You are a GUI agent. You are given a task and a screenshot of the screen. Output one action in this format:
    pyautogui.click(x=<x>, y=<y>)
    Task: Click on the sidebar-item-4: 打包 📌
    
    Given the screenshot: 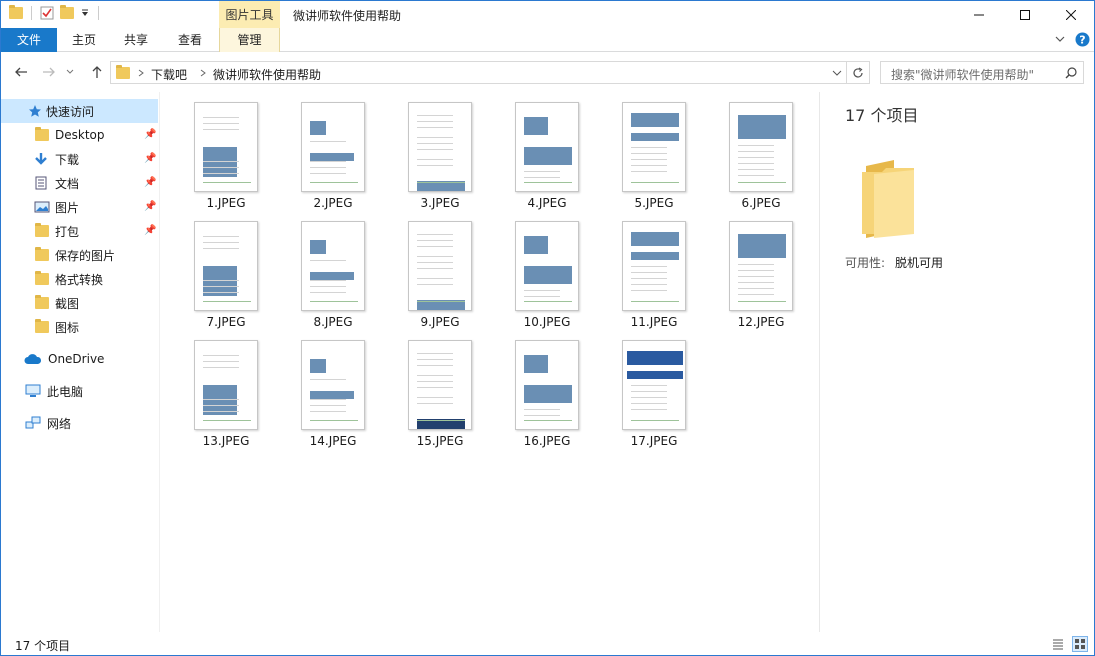 What is the action you would take?
    pyautogui.click(x=79, y=231)
    